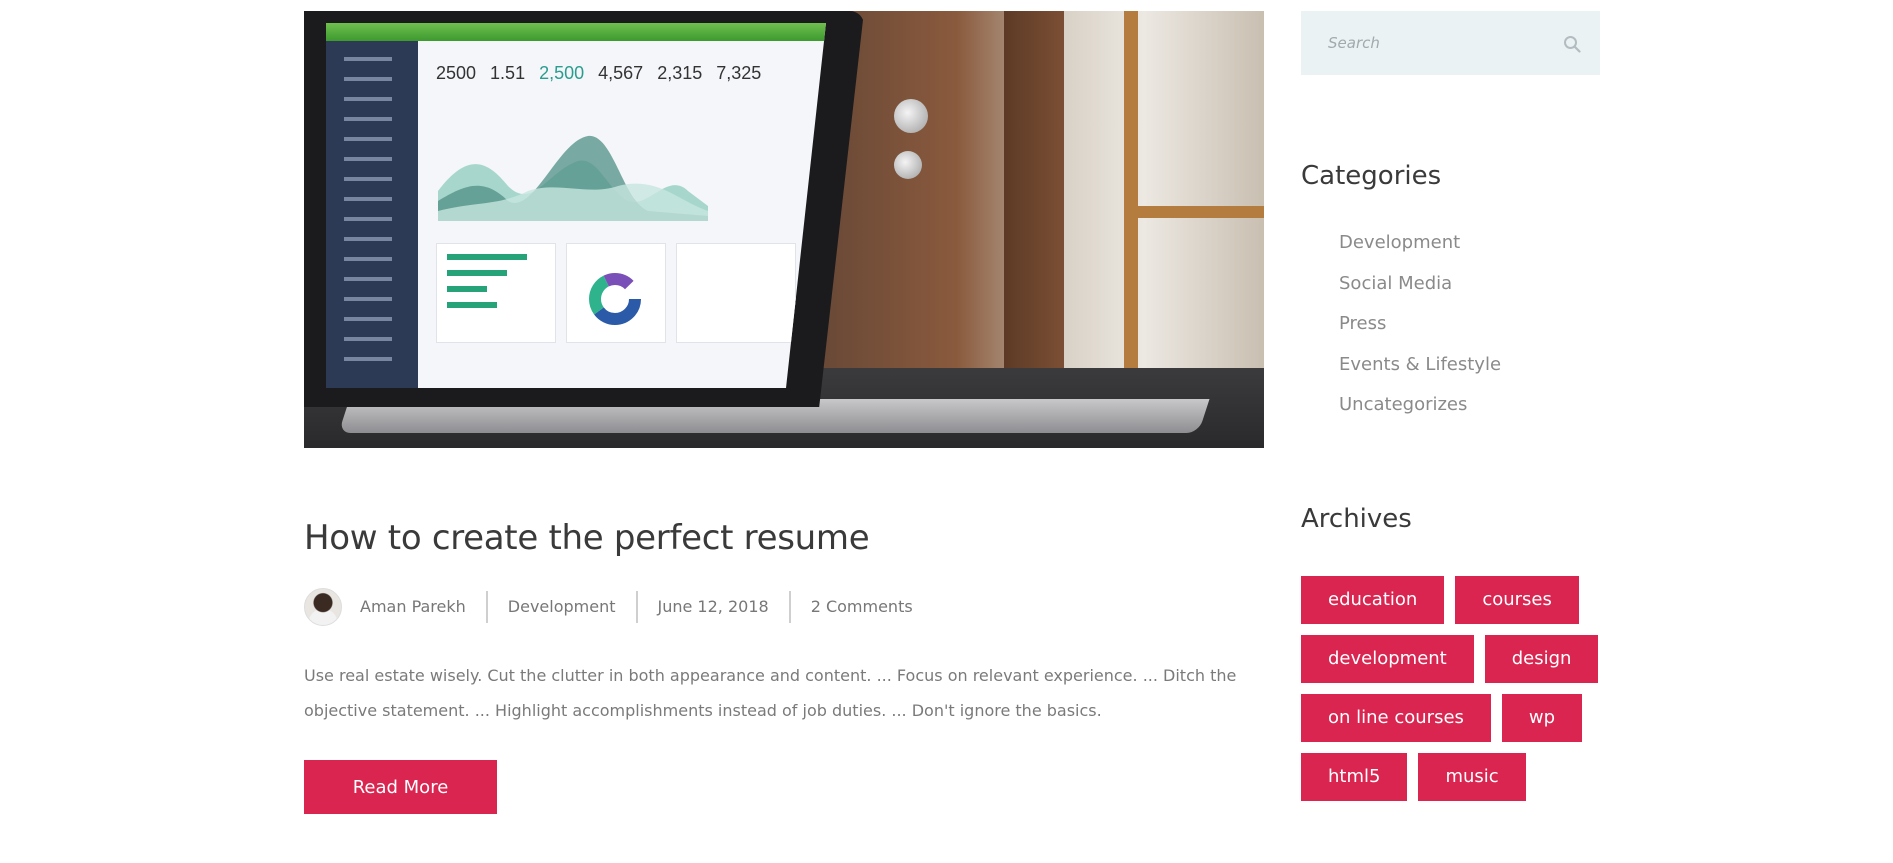 The height and width of the screenshot is (863, 1893). Describe the element at coordinates (573, 178) in the screenshot. I see `dashboard-area-chart` at that location.